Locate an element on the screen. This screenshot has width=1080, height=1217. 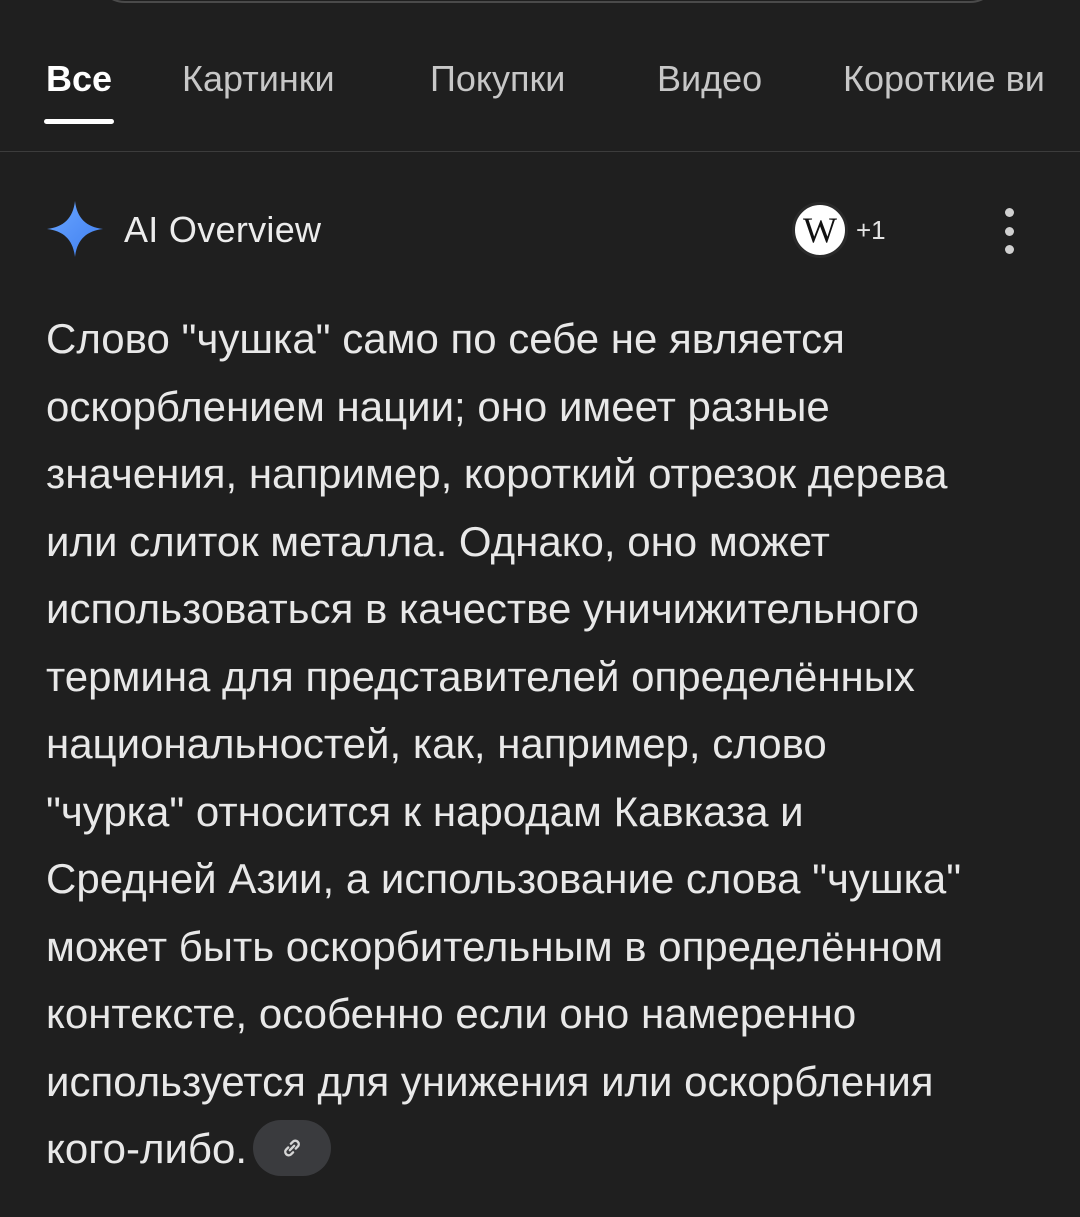
wikipedia-icon: W is located at coordinates (820, 230).